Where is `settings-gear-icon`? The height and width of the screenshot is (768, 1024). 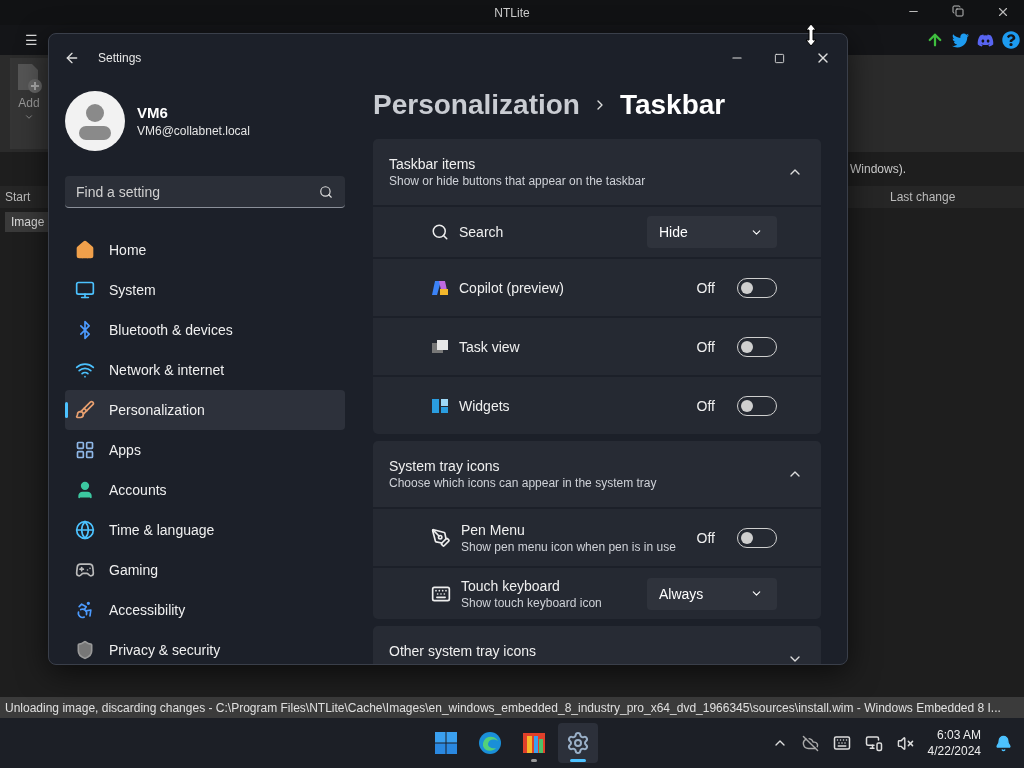 settings-gear-icon is located at coordinates (578, 743).